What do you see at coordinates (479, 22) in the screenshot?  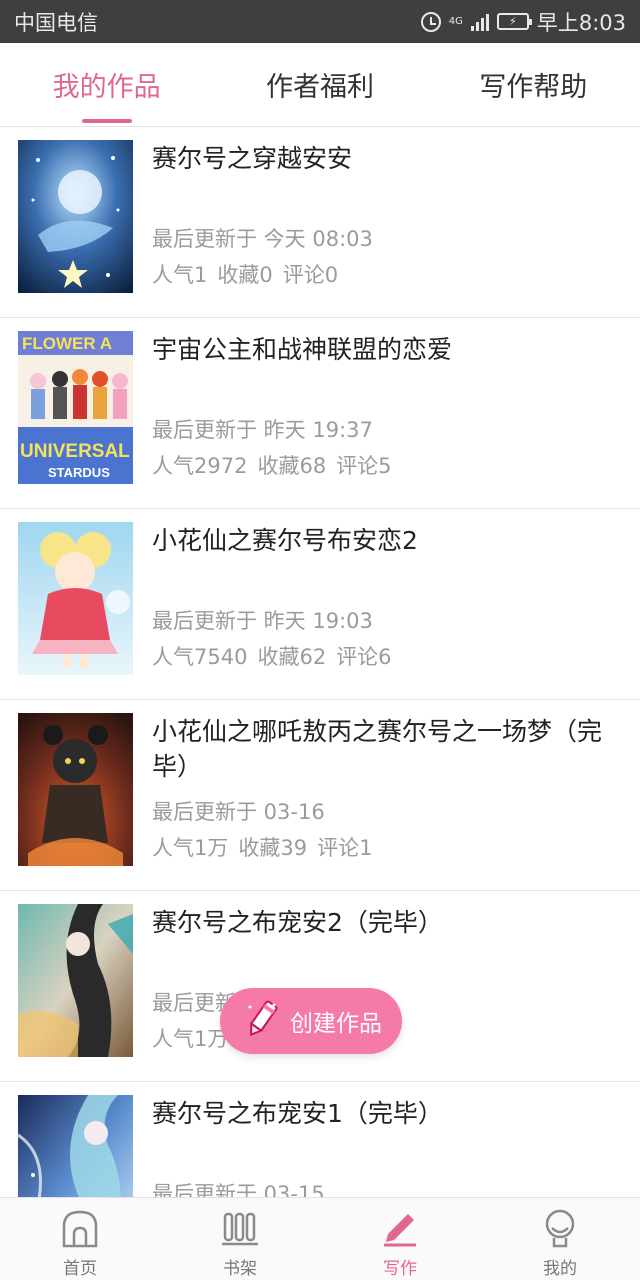 I see `signal-icon` at bounding box center [479, 22].